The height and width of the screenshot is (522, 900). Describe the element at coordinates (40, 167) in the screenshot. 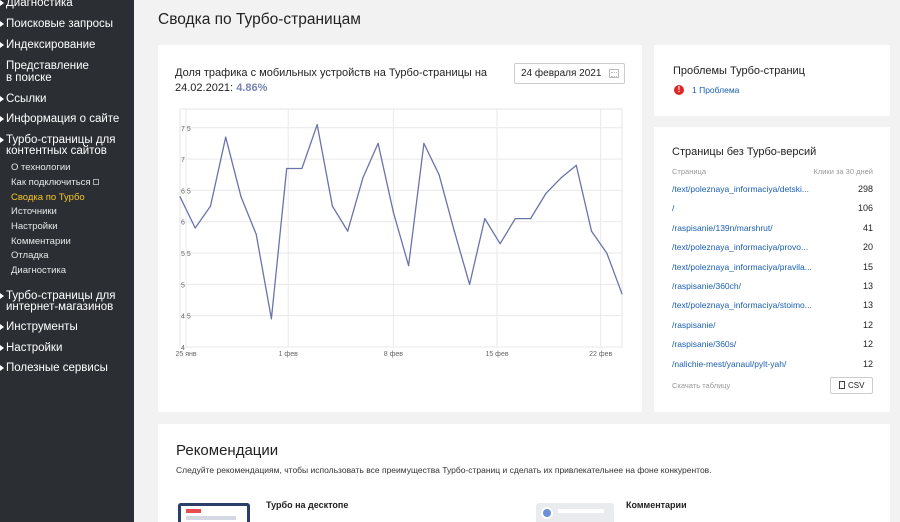

I see `sidebar-subitem-about: О технологии` at that location.